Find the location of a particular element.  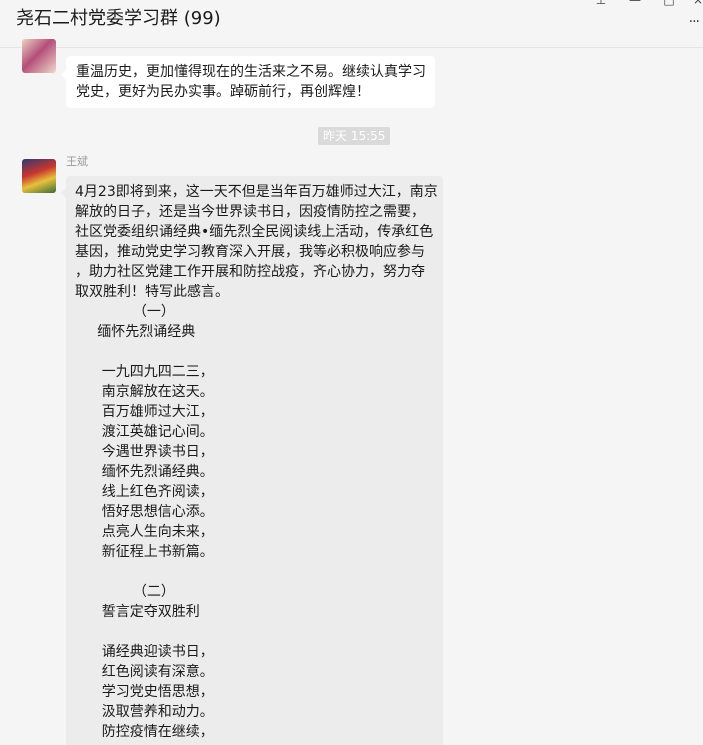

message-text-line: 线上红色齐阅读， is located at coordinates (144, 492).